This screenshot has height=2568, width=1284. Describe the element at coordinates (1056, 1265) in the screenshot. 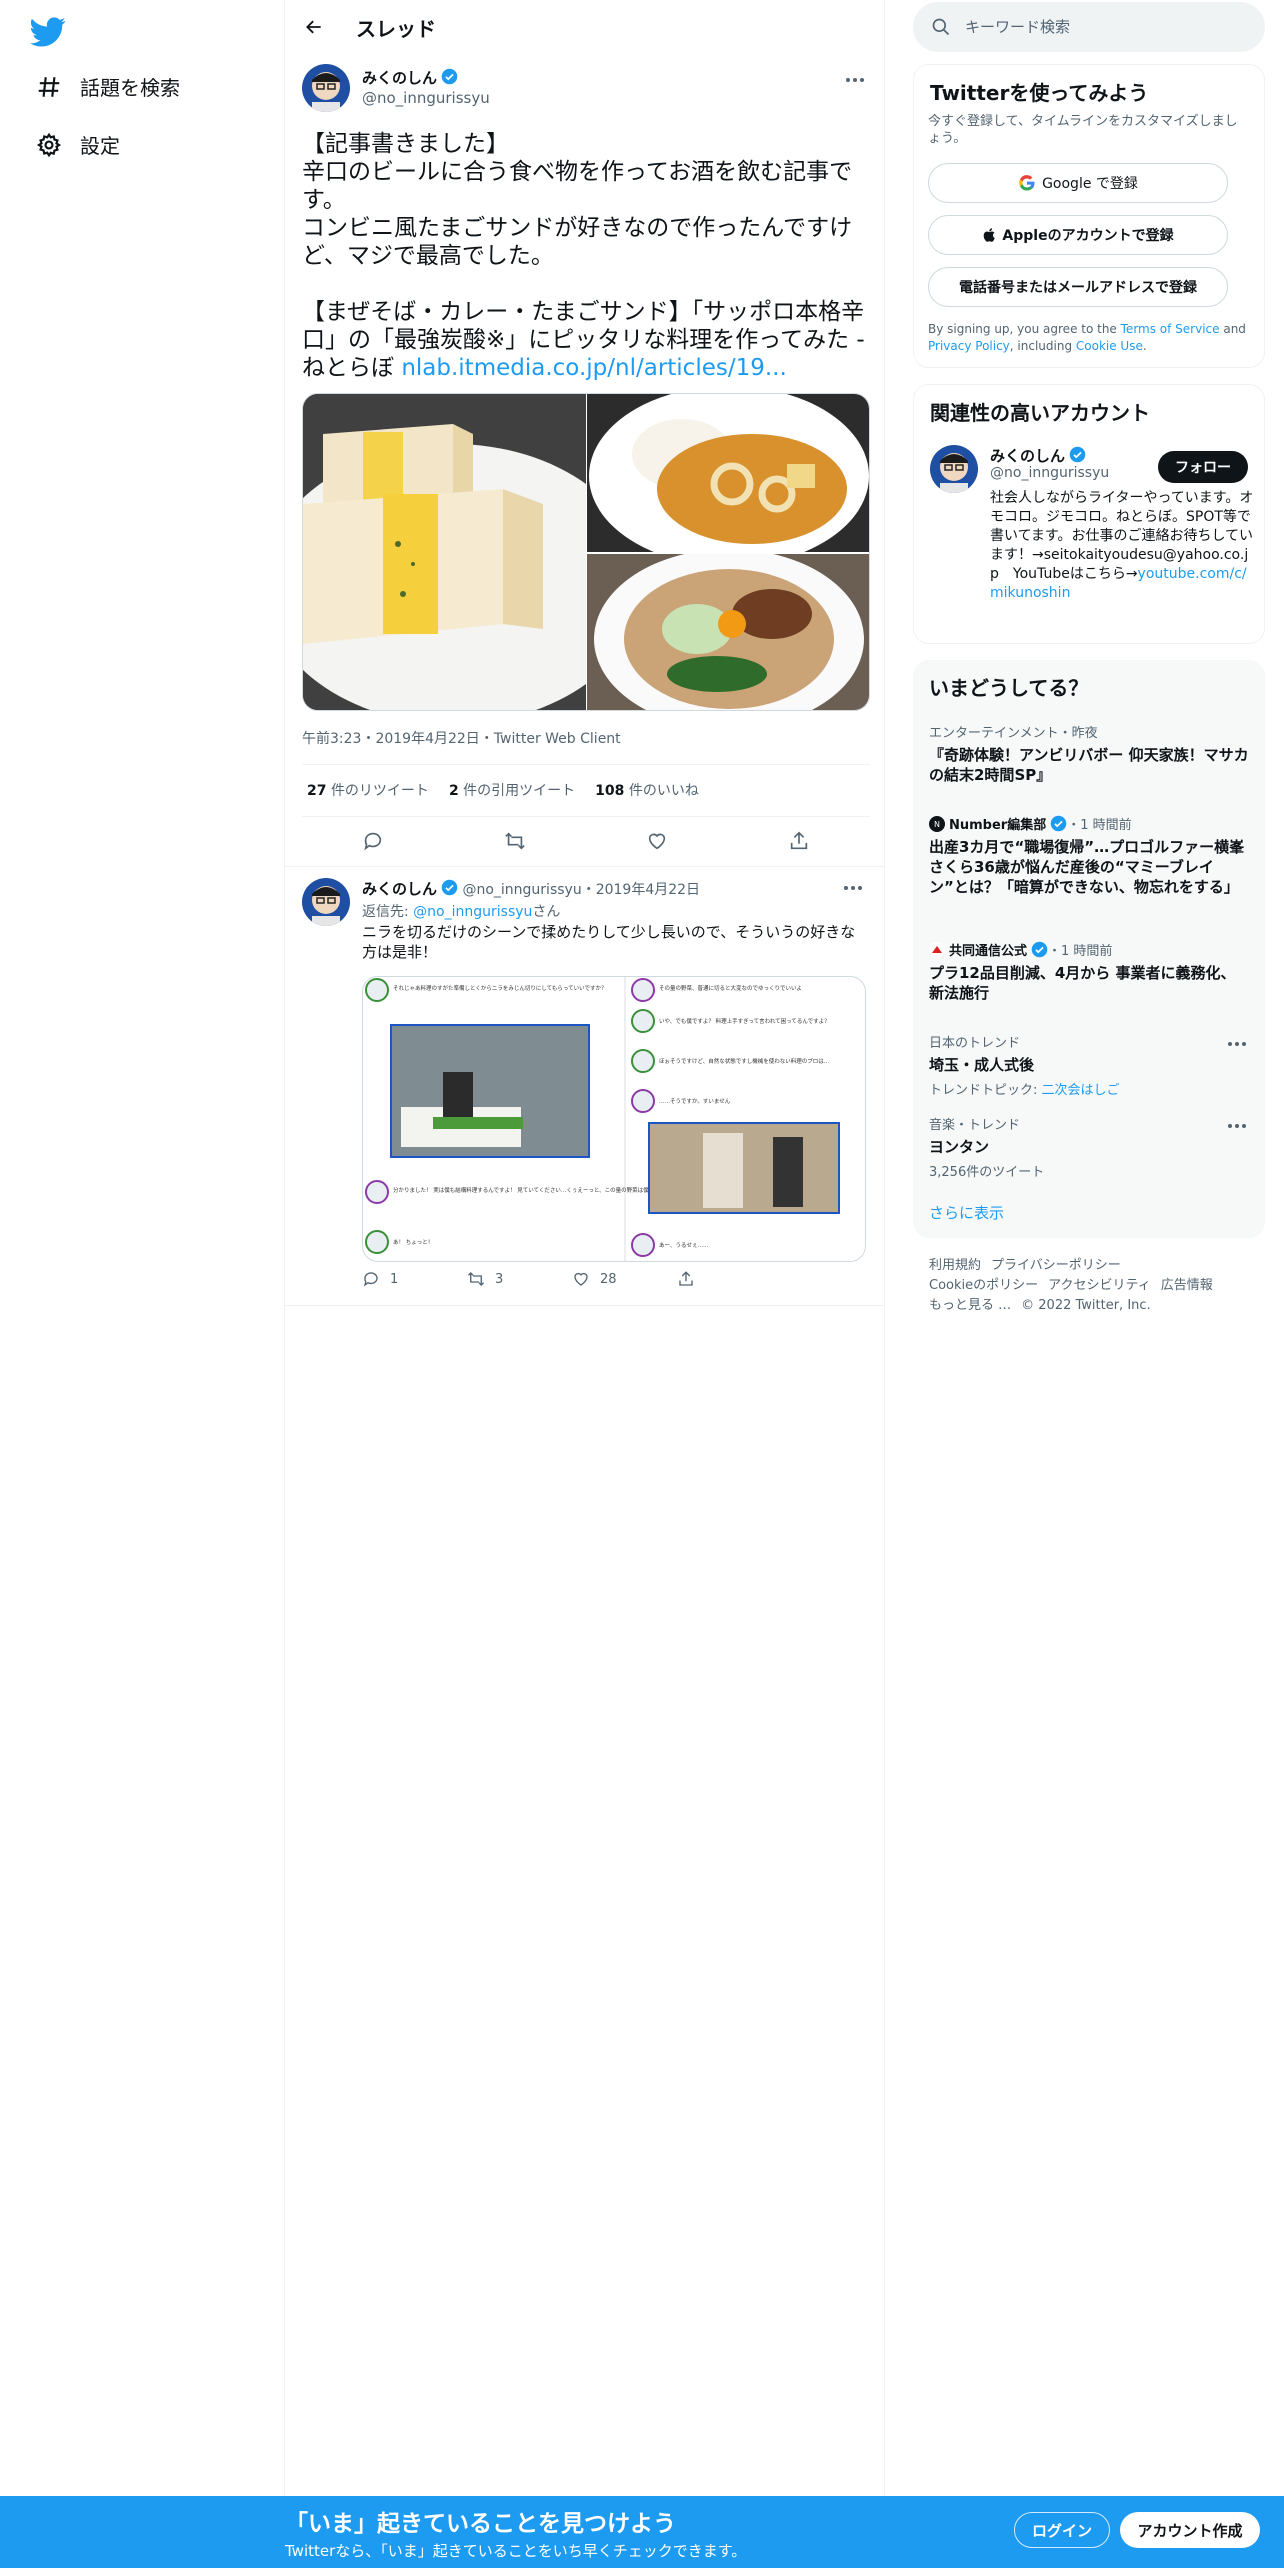

I see `footer-link: プライバシーポリシー` at that location.